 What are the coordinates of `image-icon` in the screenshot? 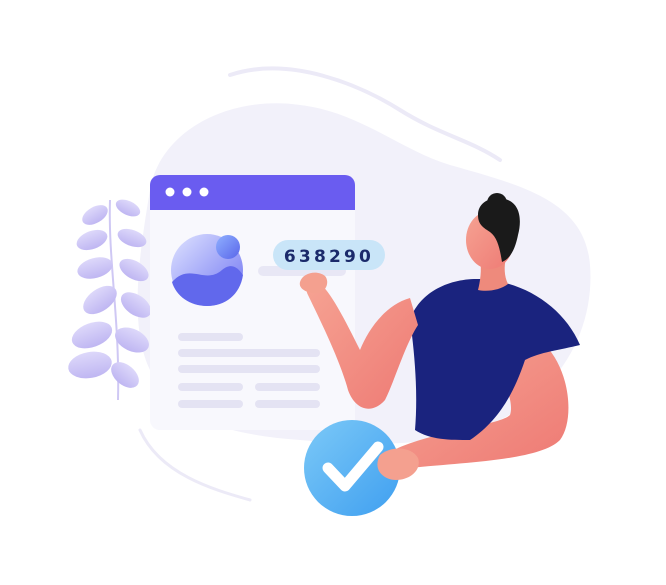 It's located at (207, 270).